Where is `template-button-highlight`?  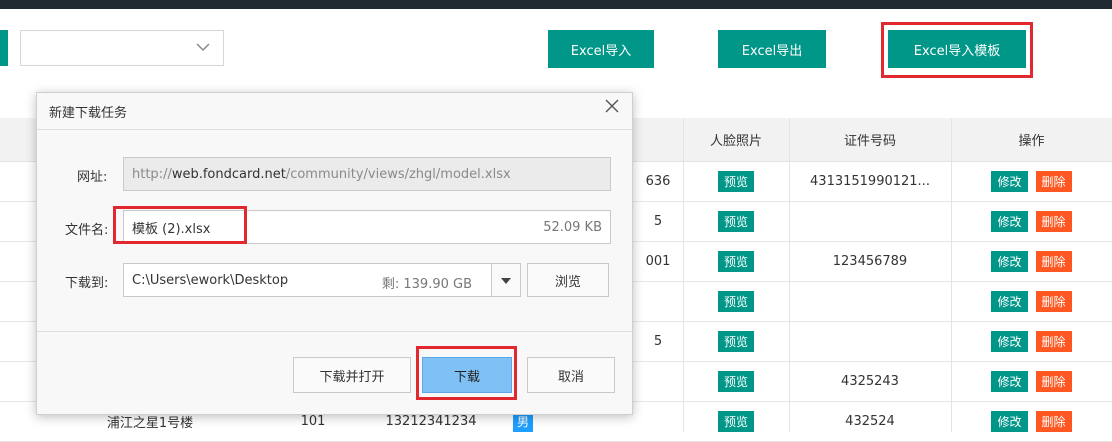
template-button-highlight is located at coordinates (957, 50).